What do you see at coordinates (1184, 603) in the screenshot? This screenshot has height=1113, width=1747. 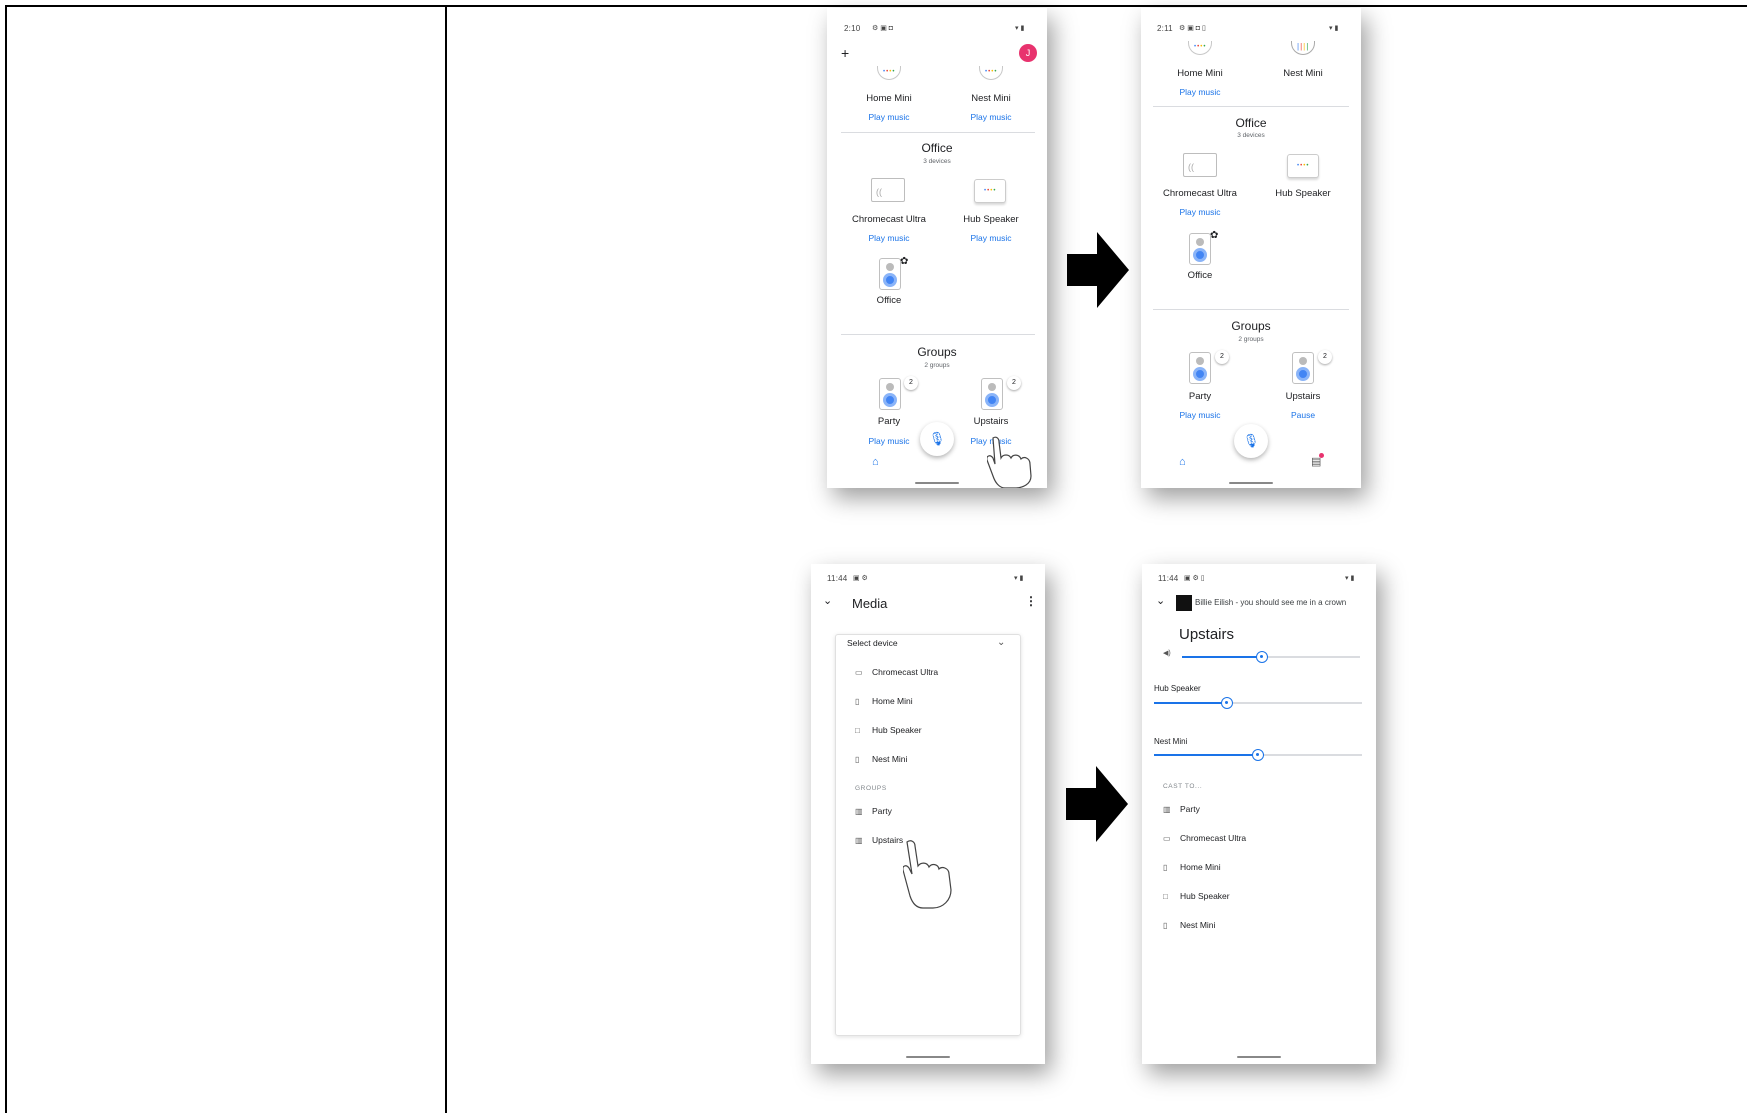 I see `album-art` at bounding box center [1184, 603].